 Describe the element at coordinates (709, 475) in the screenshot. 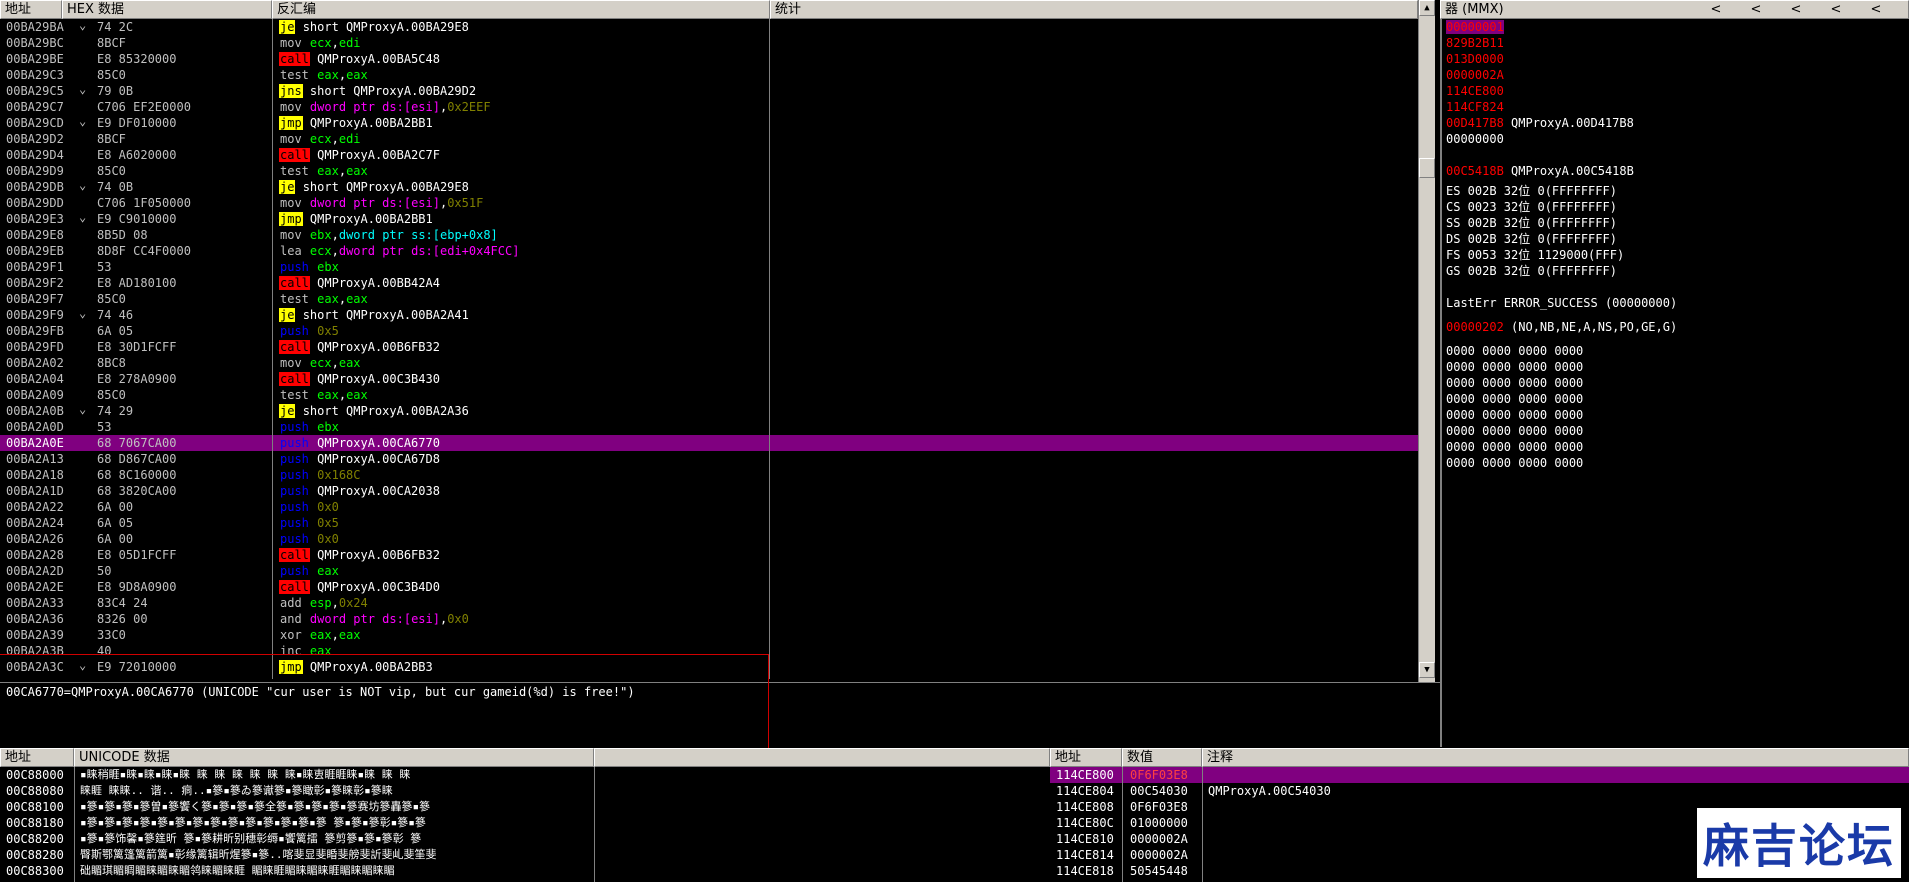

I see `disasm-row: 00BA2A18 68 8C160000 push 0x168C` at that location.